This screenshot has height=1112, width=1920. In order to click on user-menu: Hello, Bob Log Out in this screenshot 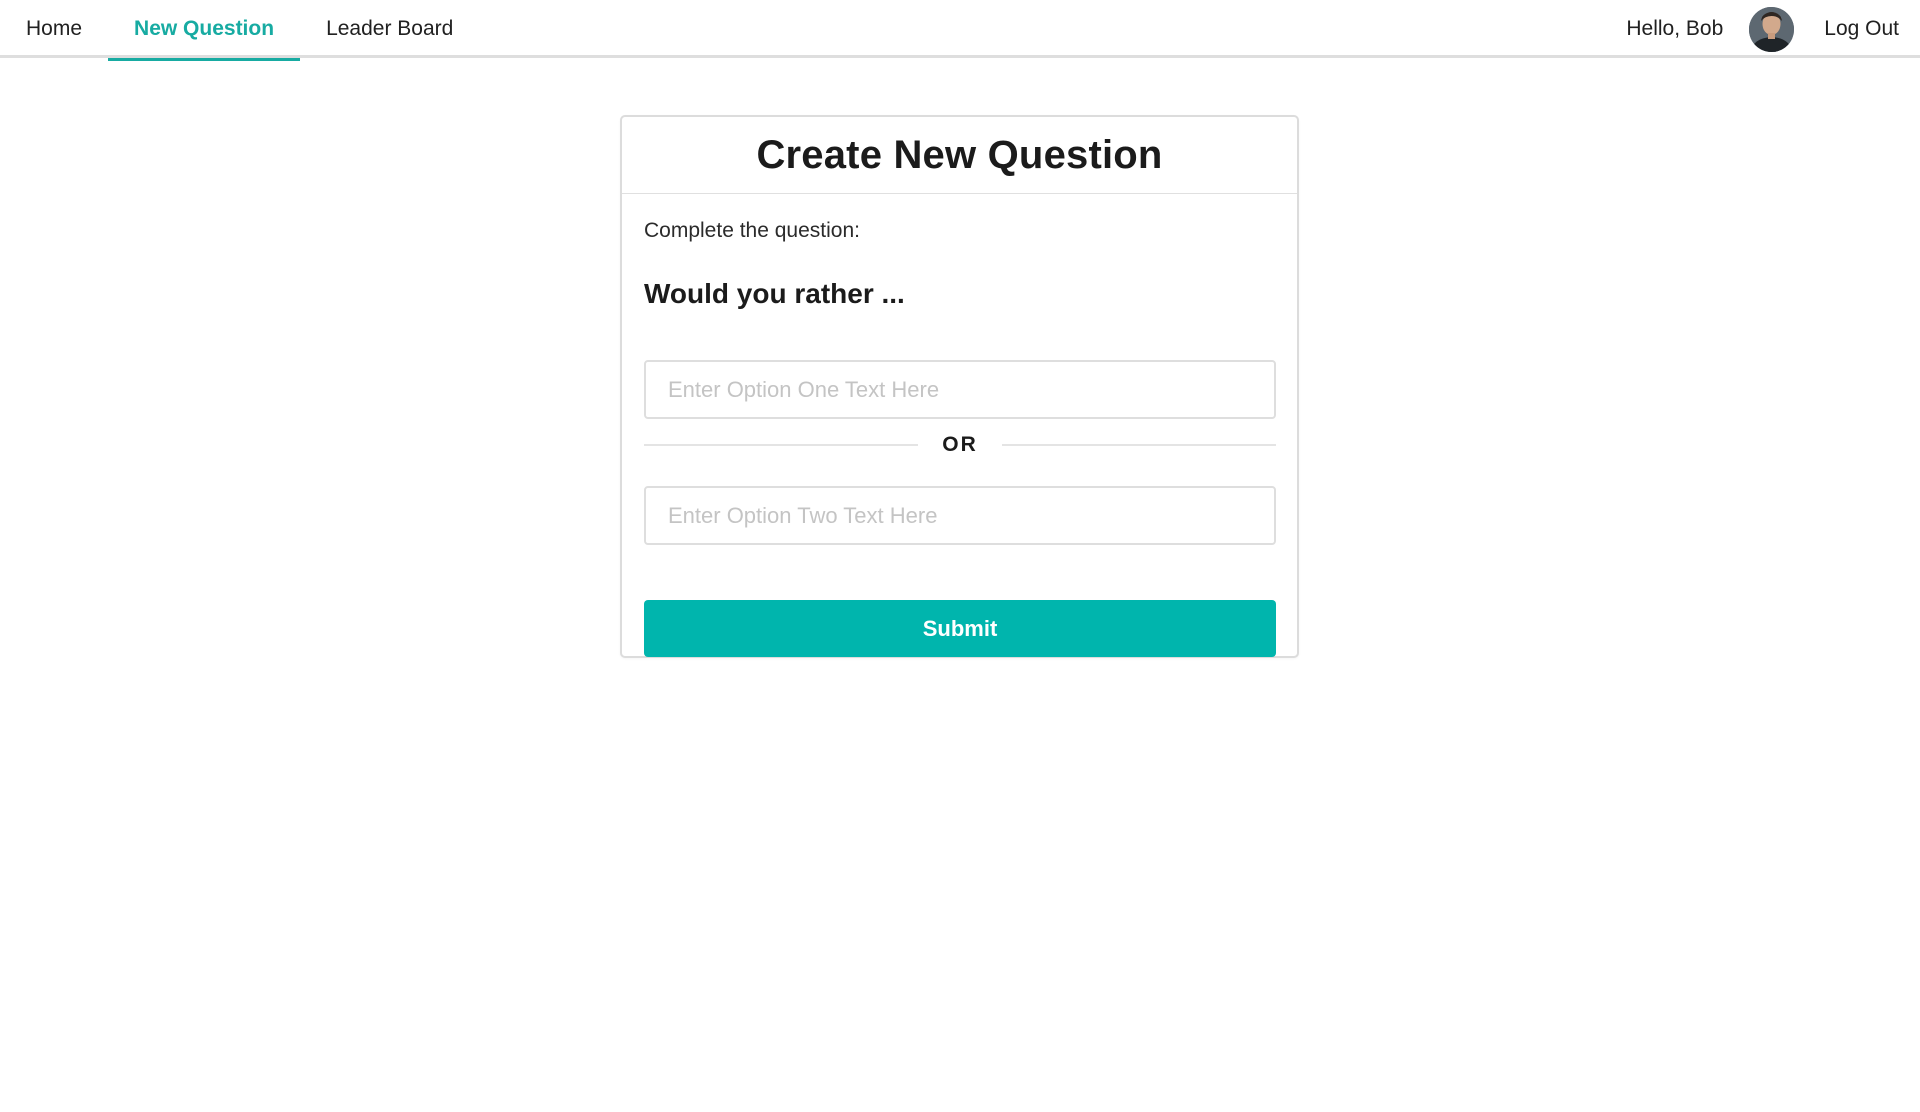, I will do `click(1760, 29)`.